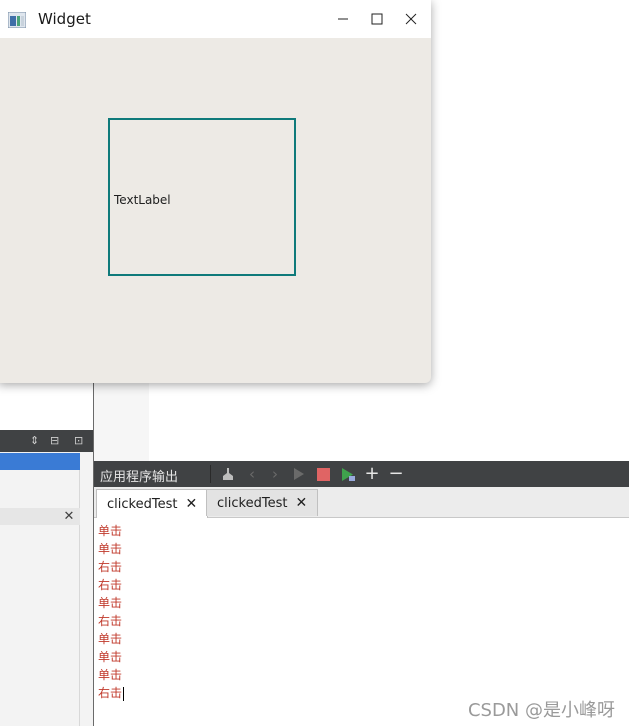 Image resolution: width=629 pixels, height=726 pixels. I want to click on left-panel-close-icon: ✕, so click(69, 516).